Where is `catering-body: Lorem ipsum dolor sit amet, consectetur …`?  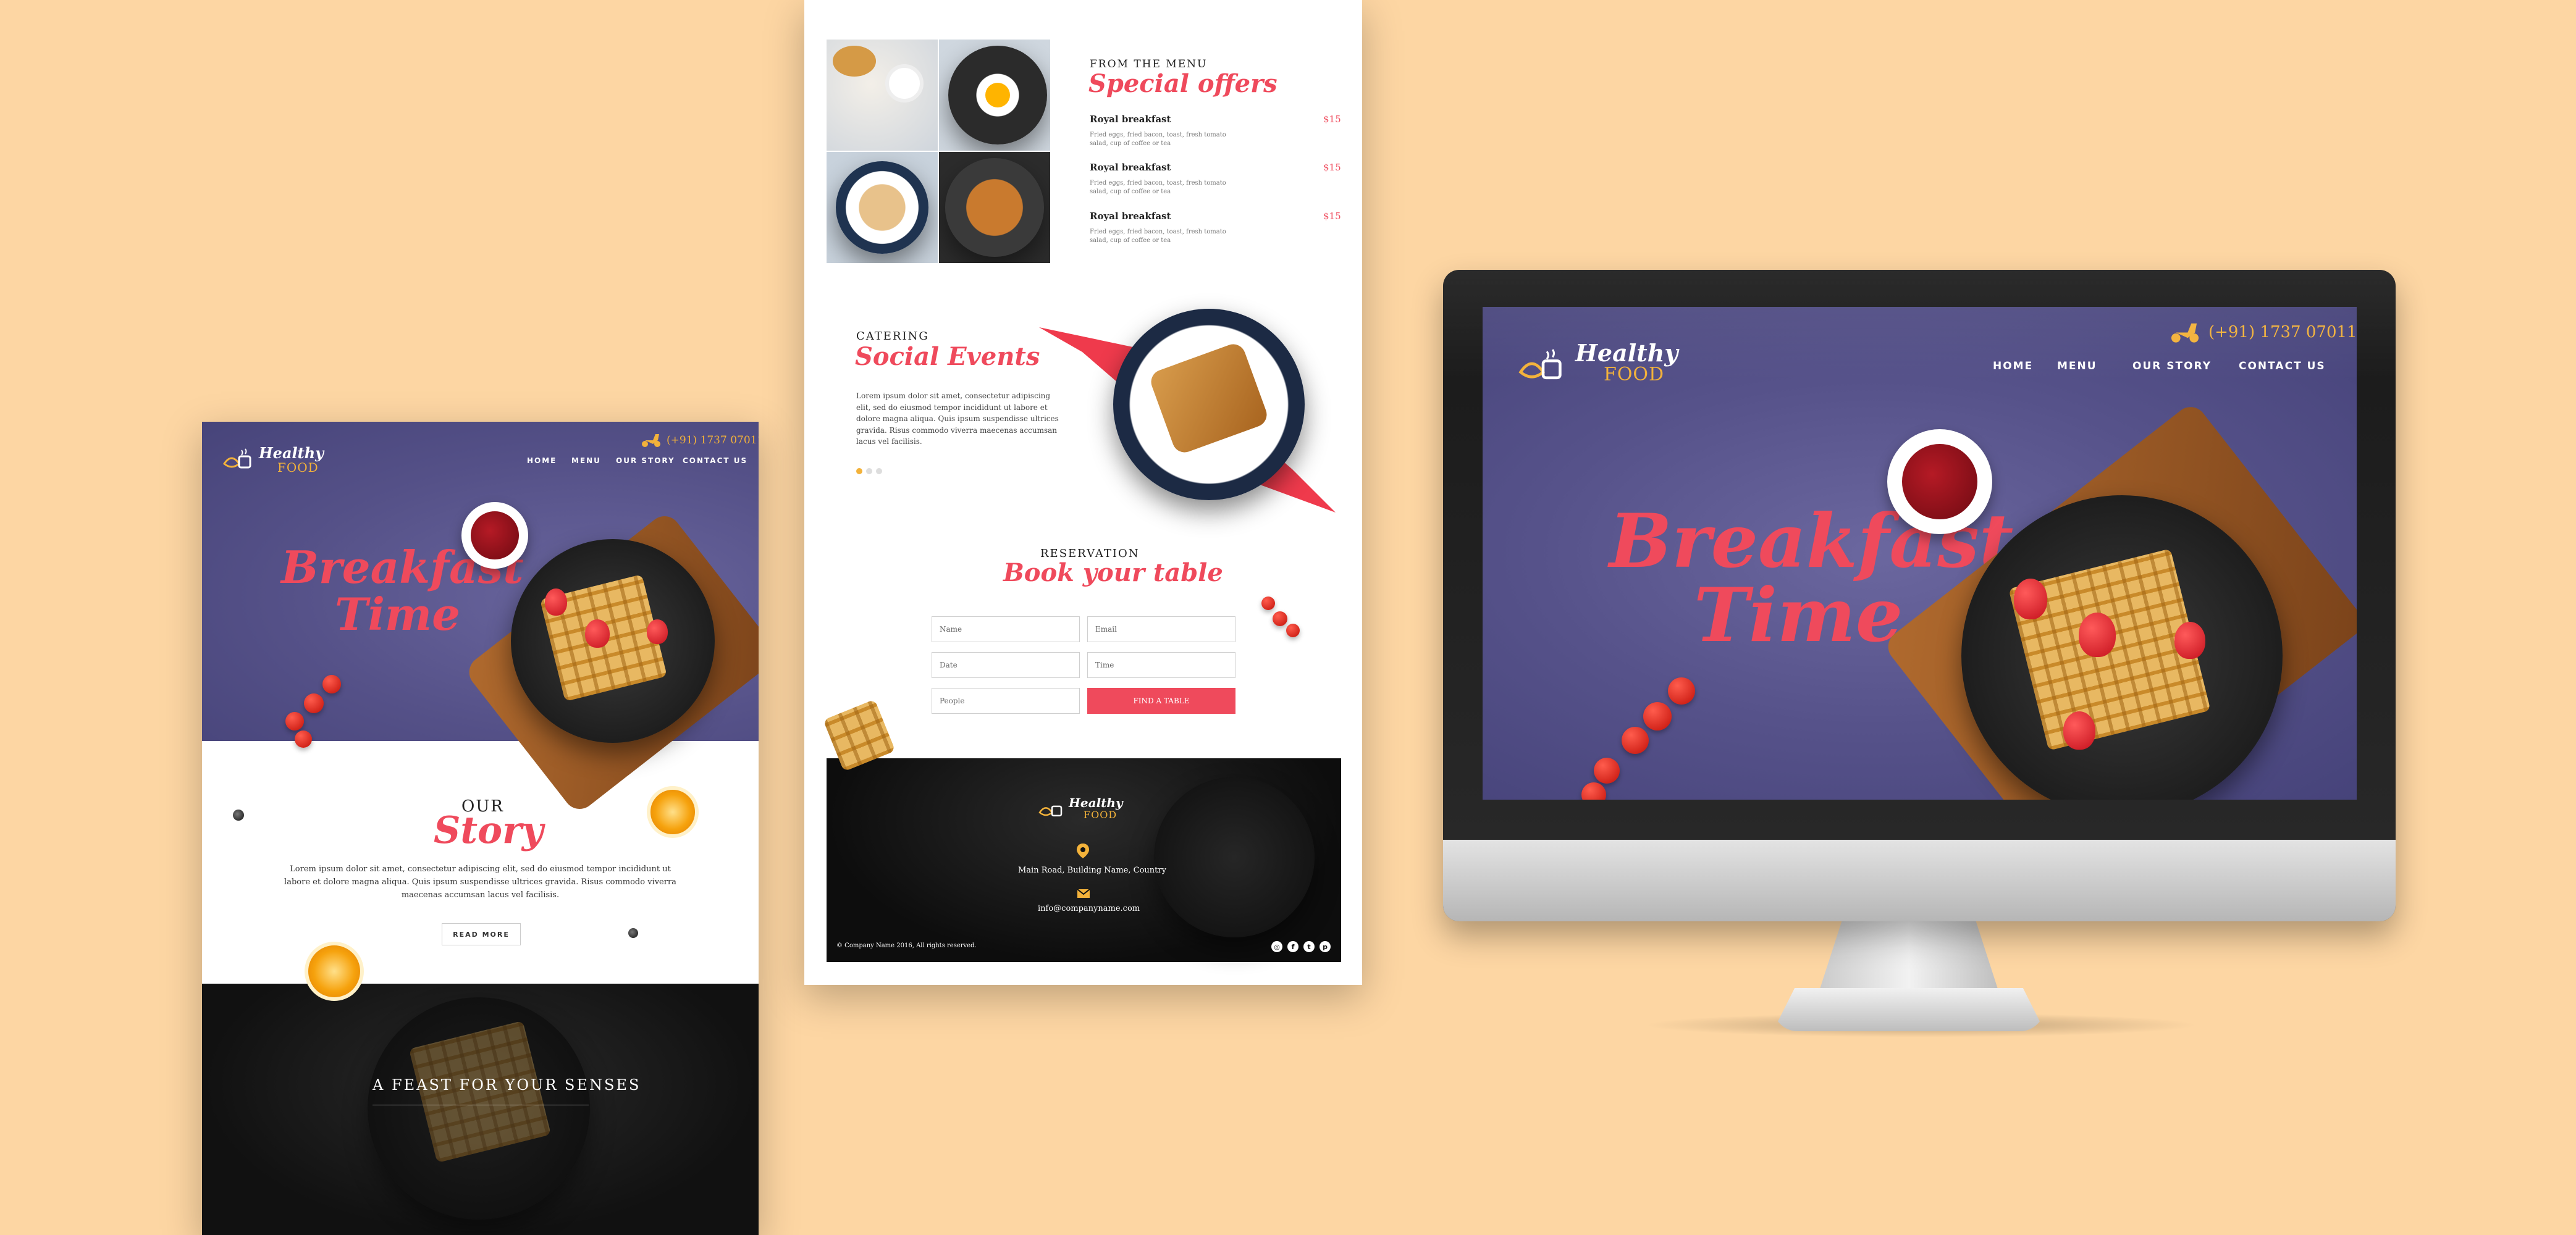 catering-body: Lorem ipsum dolor sit amet, consectetur … is located at coordinates (957, 419).